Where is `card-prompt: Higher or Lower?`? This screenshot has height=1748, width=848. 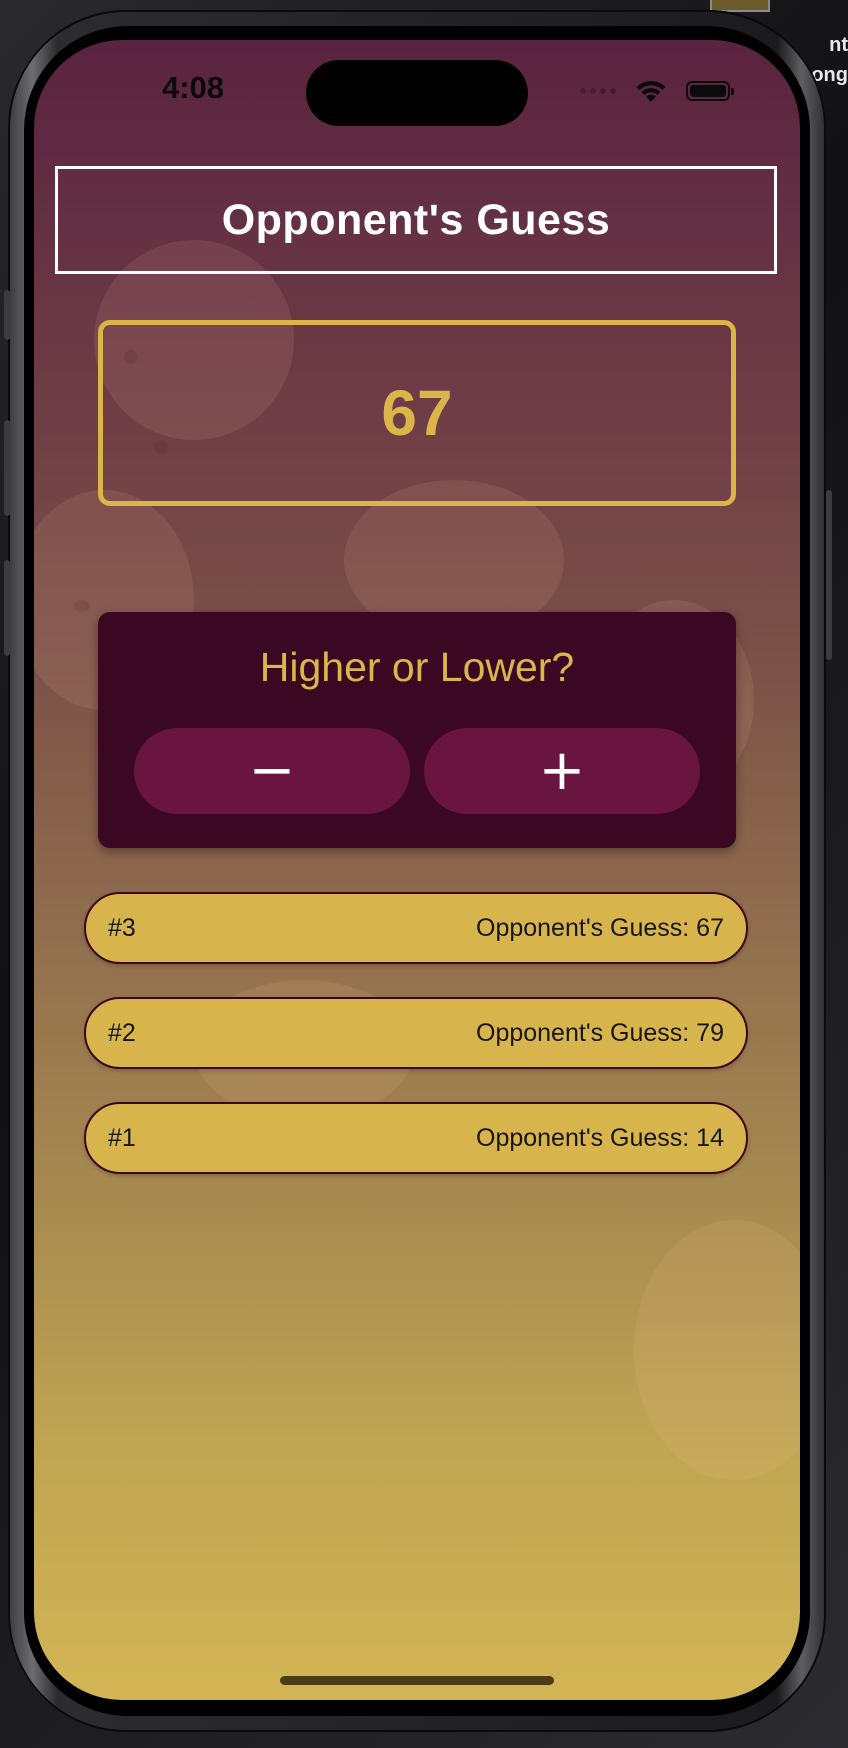 card-prompt: Higher or Lower? is located at coordinates (417, 667).